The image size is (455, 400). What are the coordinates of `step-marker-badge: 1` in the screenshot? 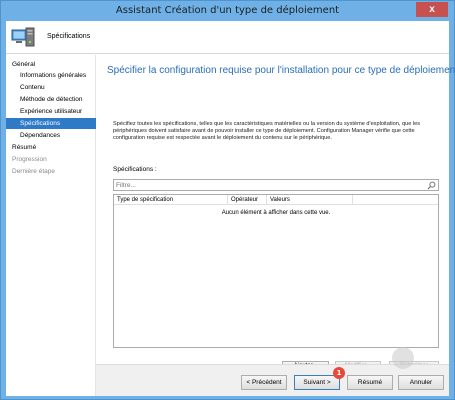 It's located at (339, 373).